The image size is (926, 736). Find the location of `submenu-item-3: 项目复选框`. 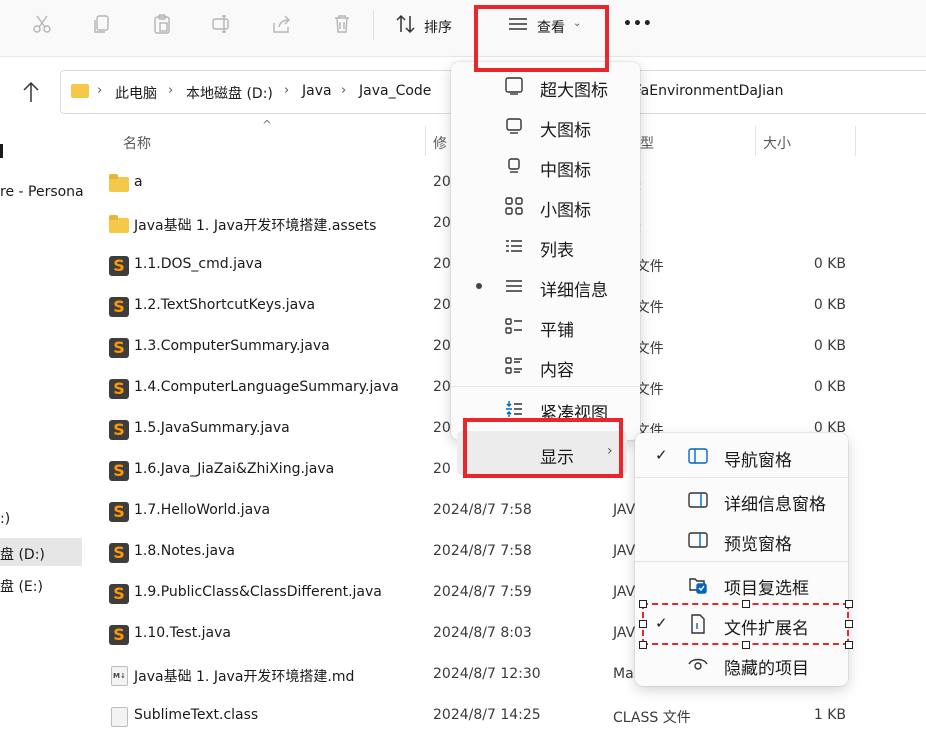

submenu-item-3: 项目复选框 is located at coordinates (741, 584).